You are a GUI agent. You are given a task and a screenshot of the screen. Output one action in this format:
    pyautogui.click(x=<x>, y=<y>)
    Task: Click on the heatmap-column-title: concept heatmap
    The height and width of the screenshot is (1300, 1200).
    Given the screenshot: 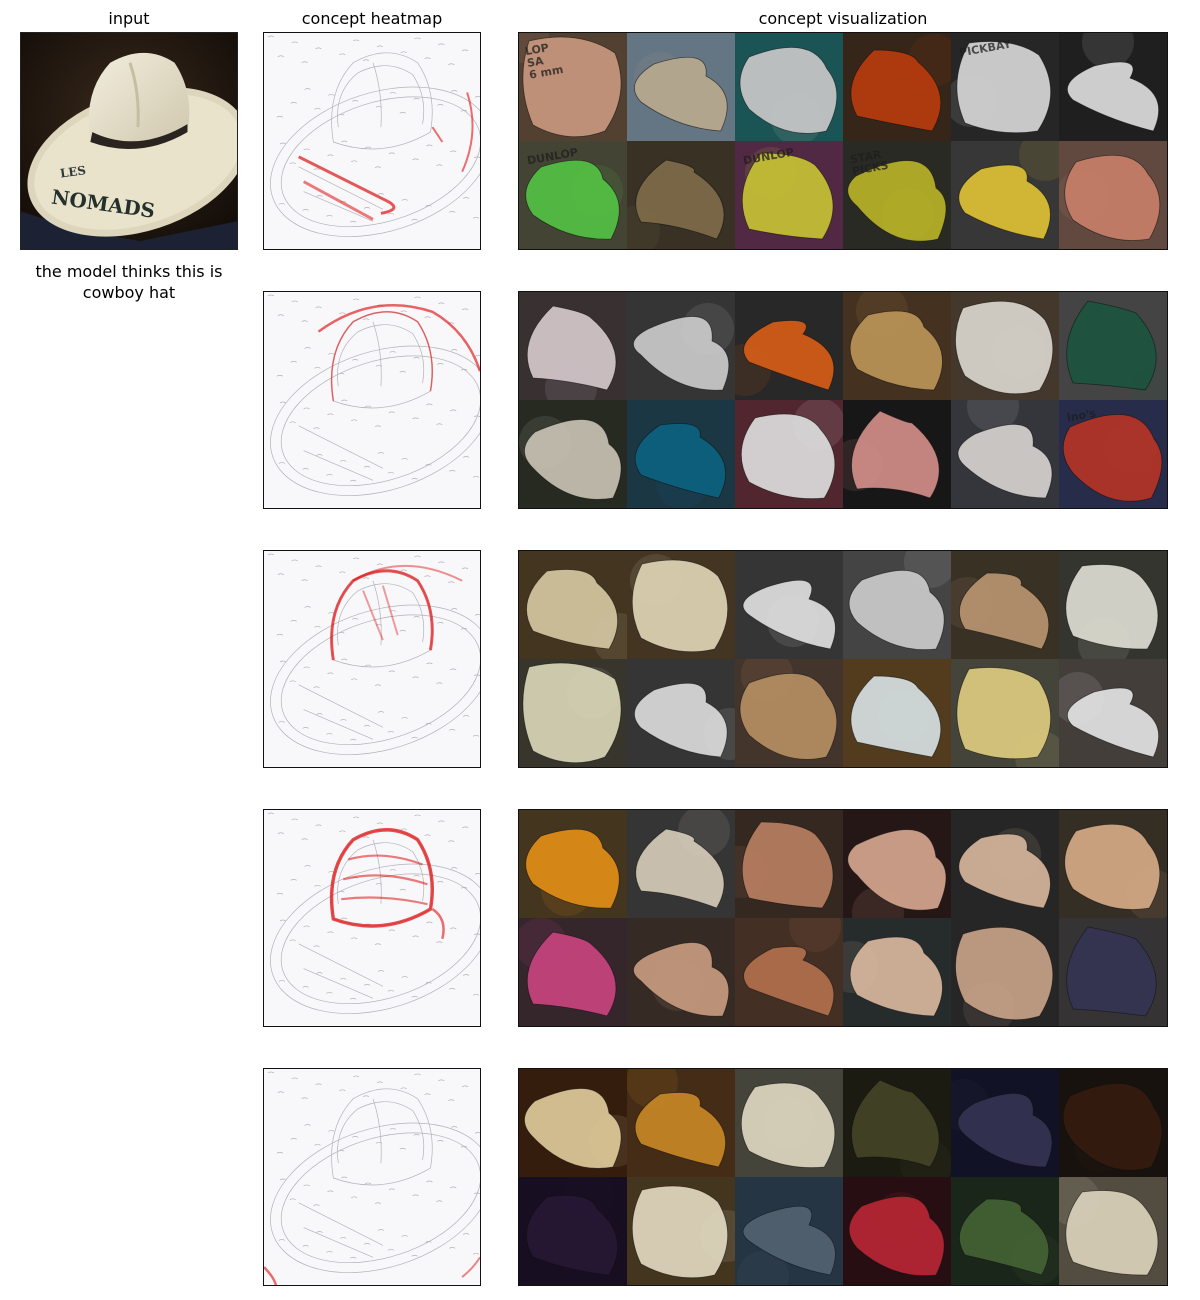 What is the action you would take?
    pyautogui.click(x=372, y=18)
    